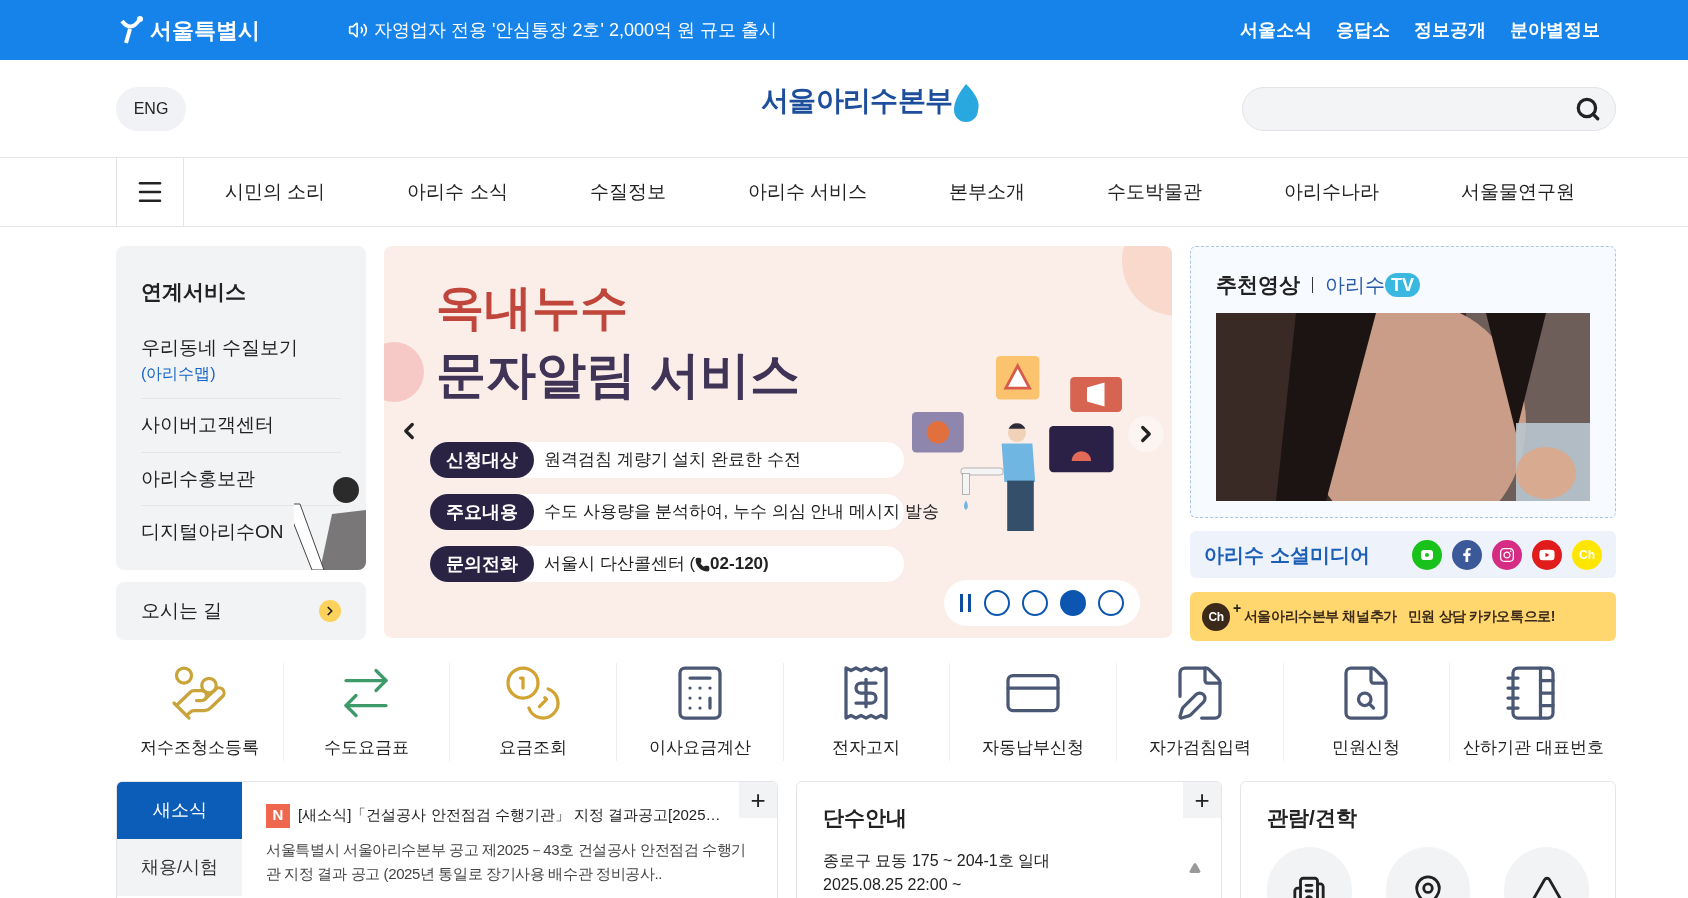 The width and height of the screenshot is (1688, 898). Describe the element at coordinates (1154, 192) in the screenshot. I see `nav-item: 수도박물관` at that location.